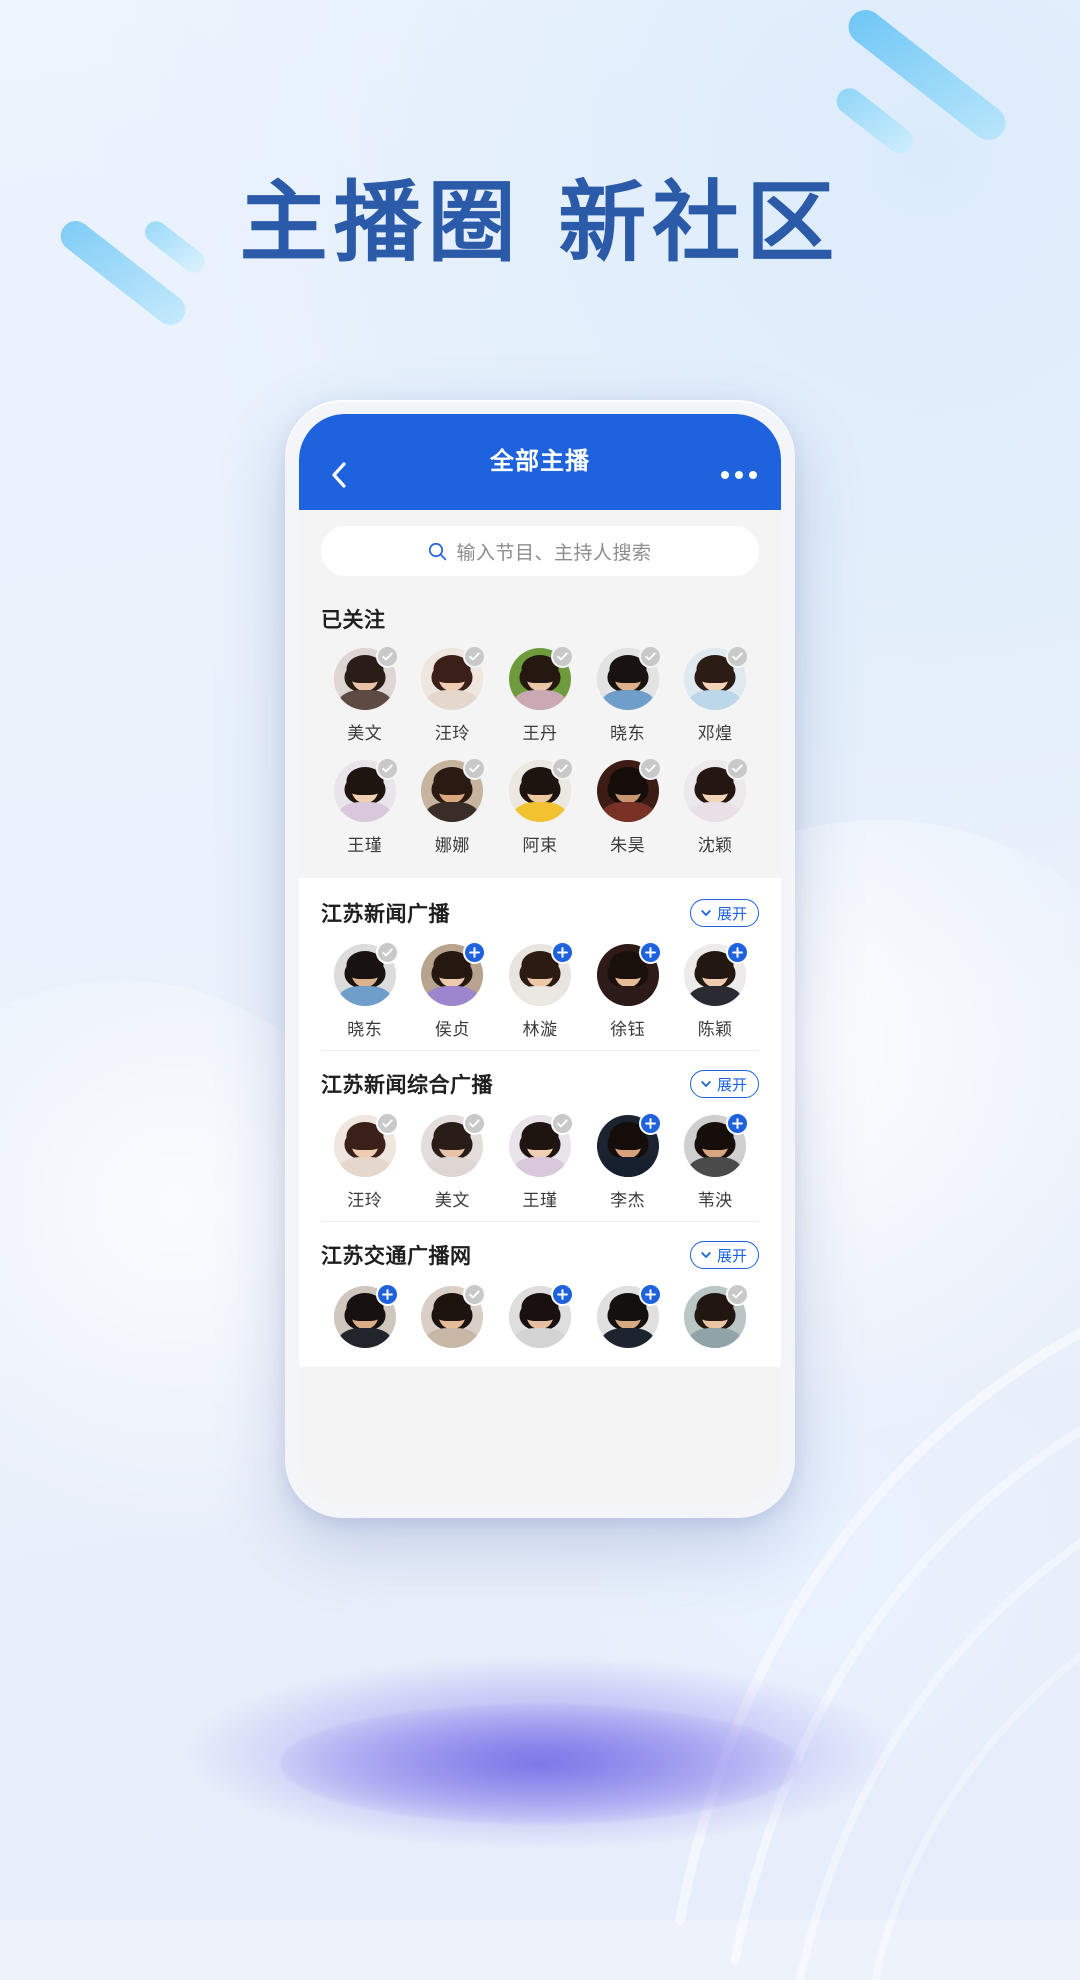 The image size is (1080, 1980). What do you see at coordinates (628, 733) in the screenshot?
I see `anchor-name: 晓东` at bounding box center [628, 733].